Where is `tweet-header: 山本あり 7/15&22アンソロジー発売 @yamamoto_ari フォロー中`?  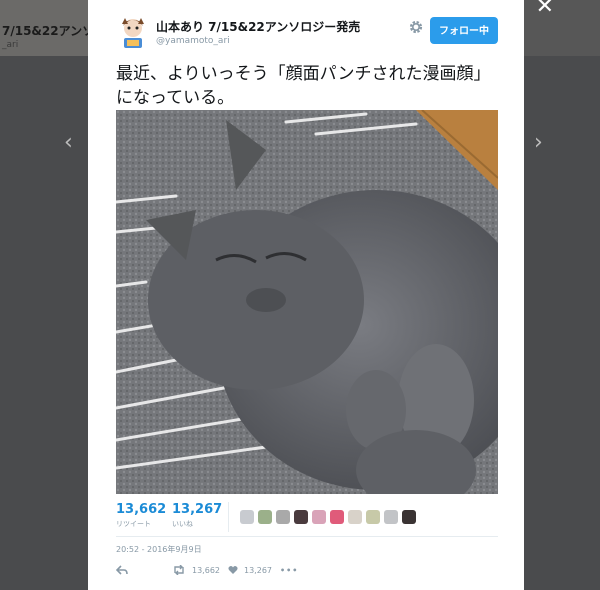 tweet-header: 山本あり 7/15&22アンソロジー発売 @yamamoto_ari フォロー中 is located at coordinates (306, 28).